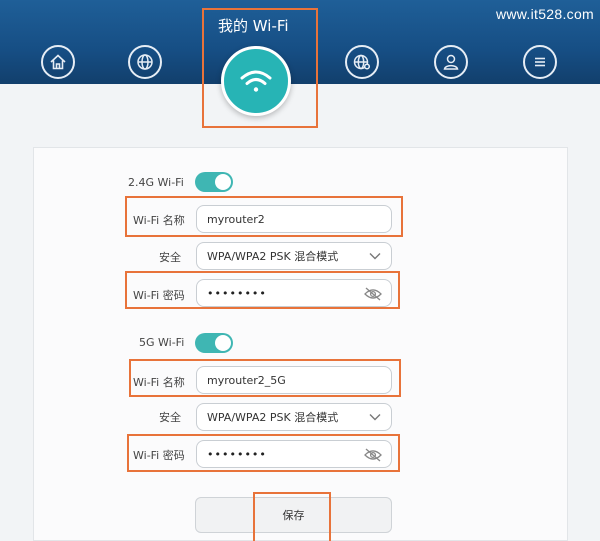 Image resolution: width=600 pixels, height=541 pixels. I want to click on wifi-name-value-24g: myrouter2, so click(236, 219).